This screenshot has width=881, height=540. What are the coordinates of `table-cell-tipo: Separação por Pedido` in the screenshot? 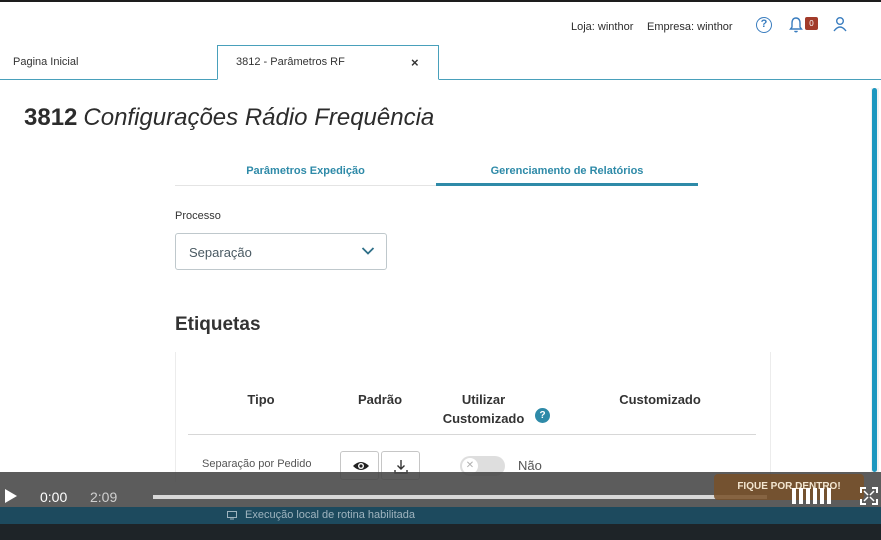 It's located at (257, 464).